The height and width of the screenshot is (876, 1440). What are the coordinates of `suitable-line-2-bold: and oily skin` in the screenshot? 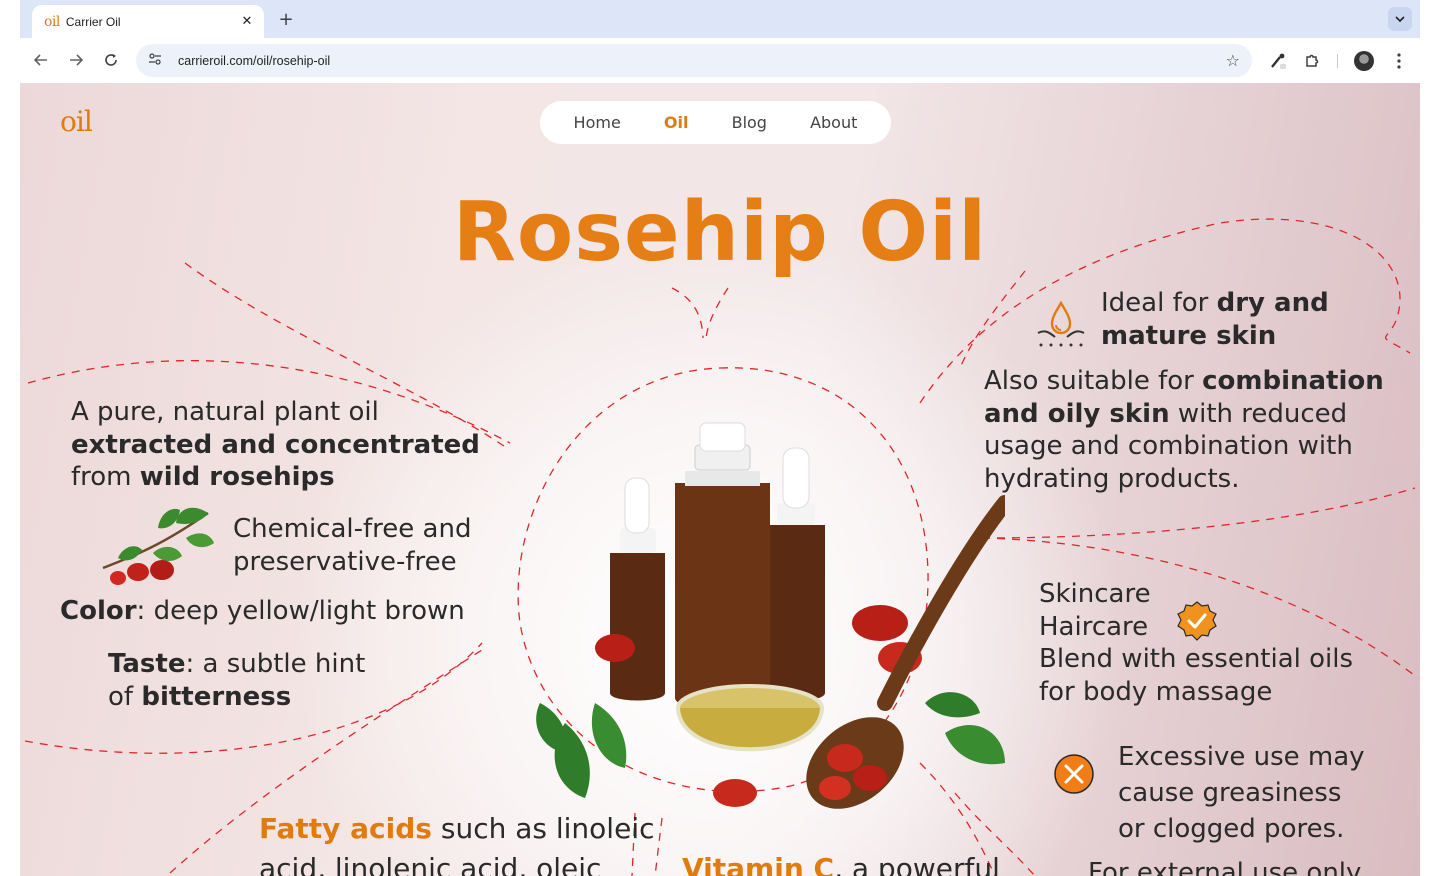 It's located at (1077, 413).